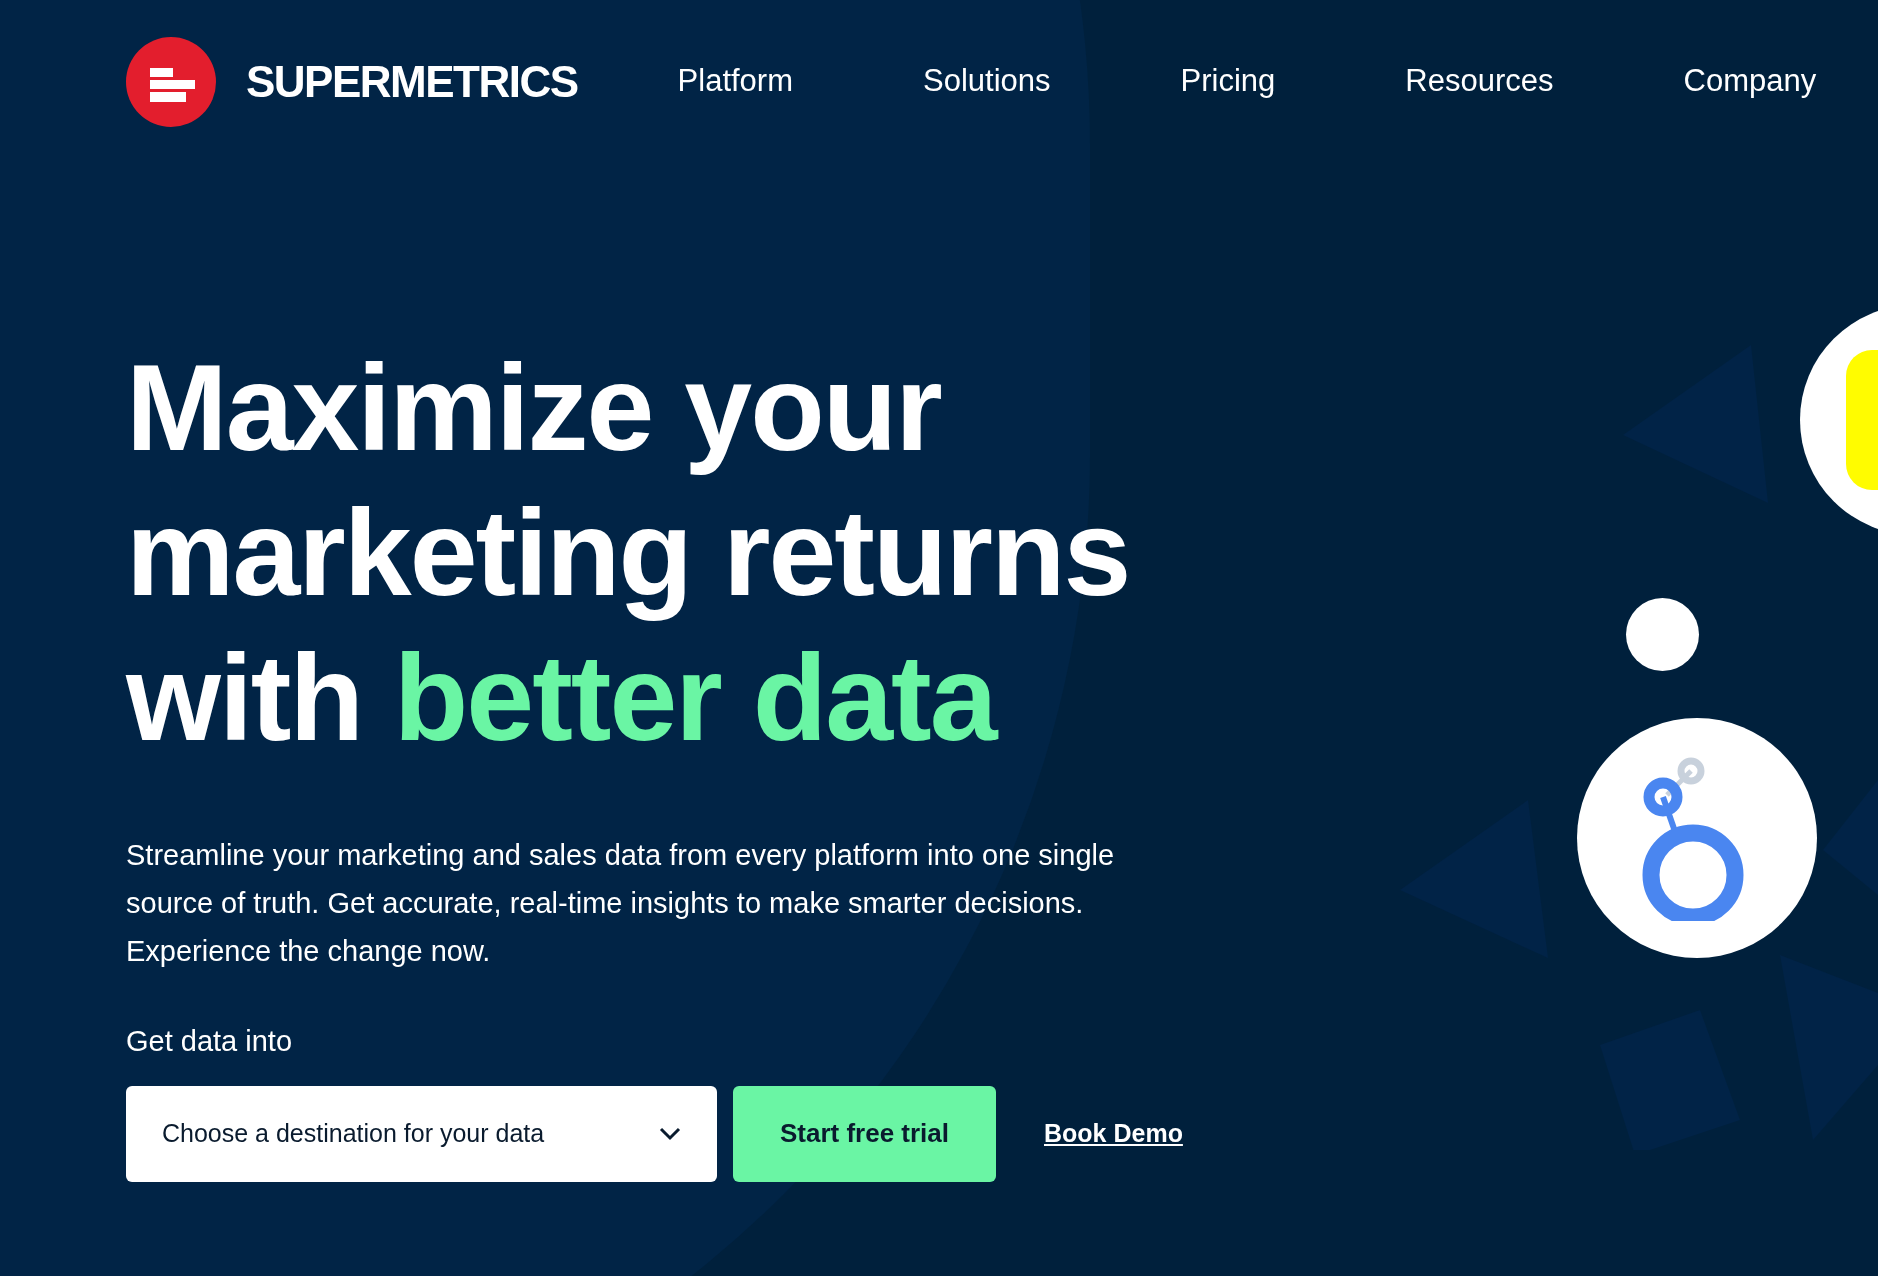 The height and width of the screenshot is (1276, 1878). Describe the element at coordinates (735, 81) in the screenshot. I see `nav-link: Platform` at that location.